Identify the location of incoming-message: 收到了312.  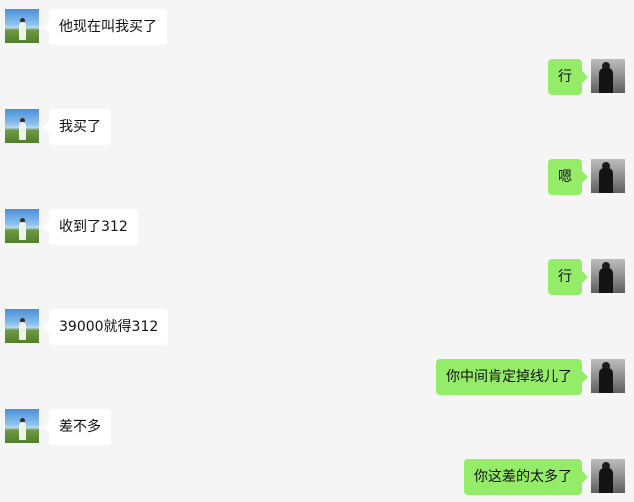
(317, 229).